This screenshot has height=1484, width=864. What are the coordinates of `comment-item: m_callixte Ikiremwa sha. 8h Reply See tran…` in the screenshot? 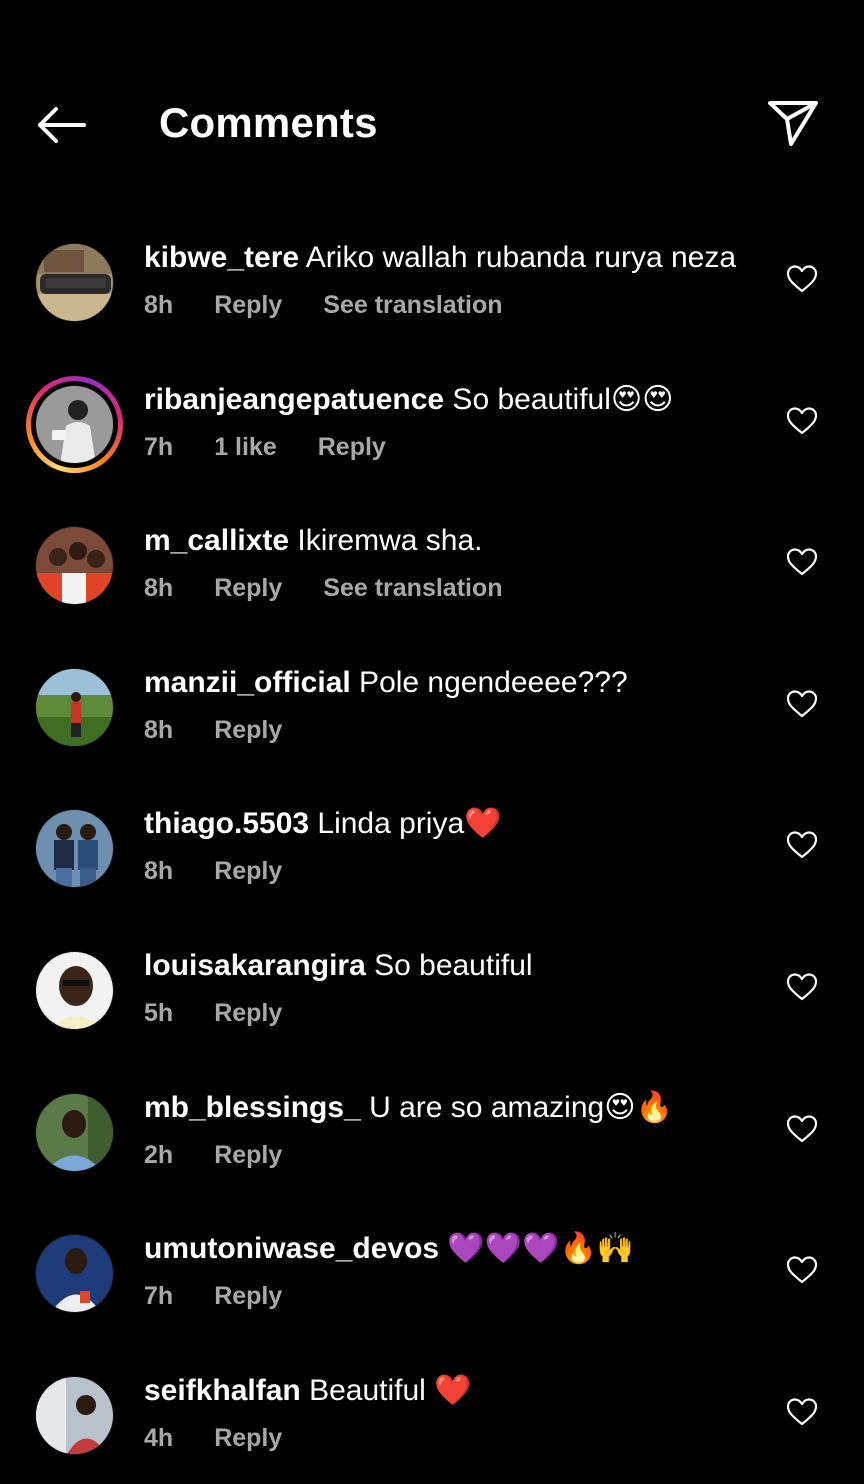 It's located at (432, 564).